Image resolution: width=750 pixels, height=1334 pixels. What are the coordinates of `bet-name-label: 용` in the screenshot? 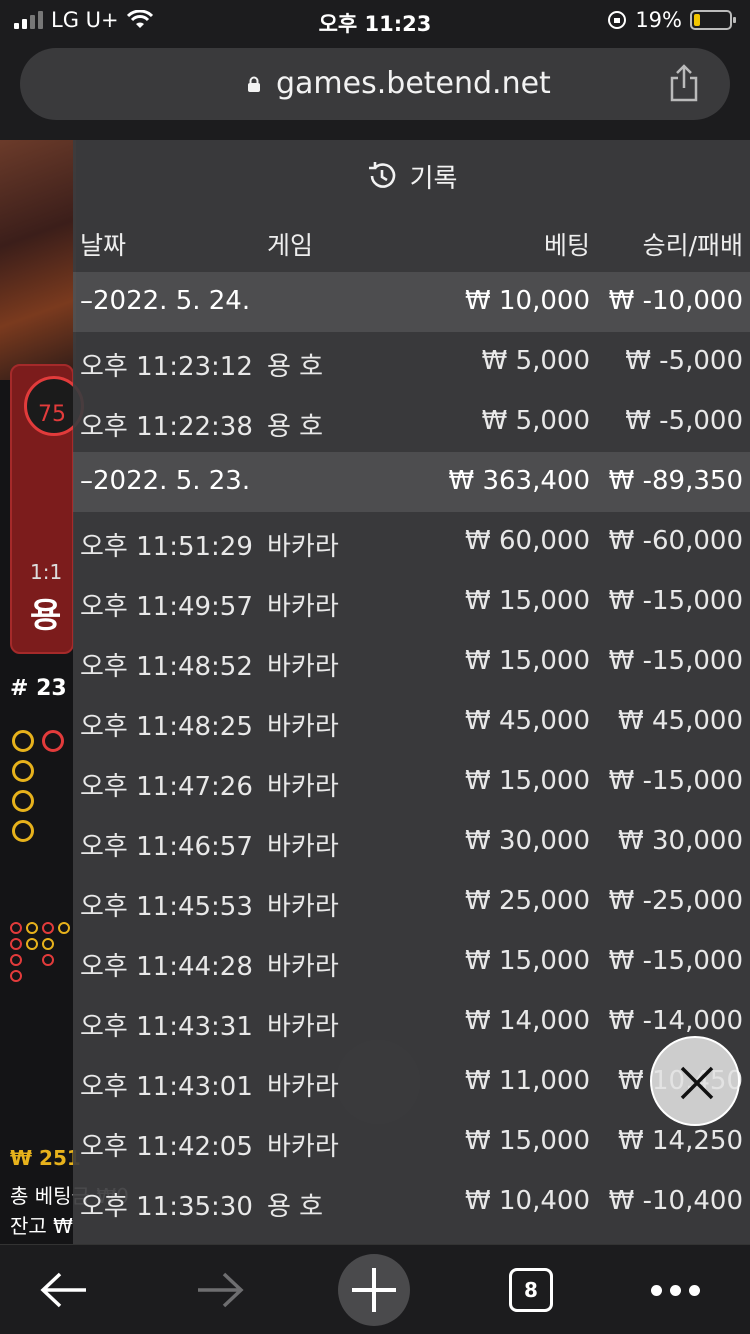 It's located at (46, 616).